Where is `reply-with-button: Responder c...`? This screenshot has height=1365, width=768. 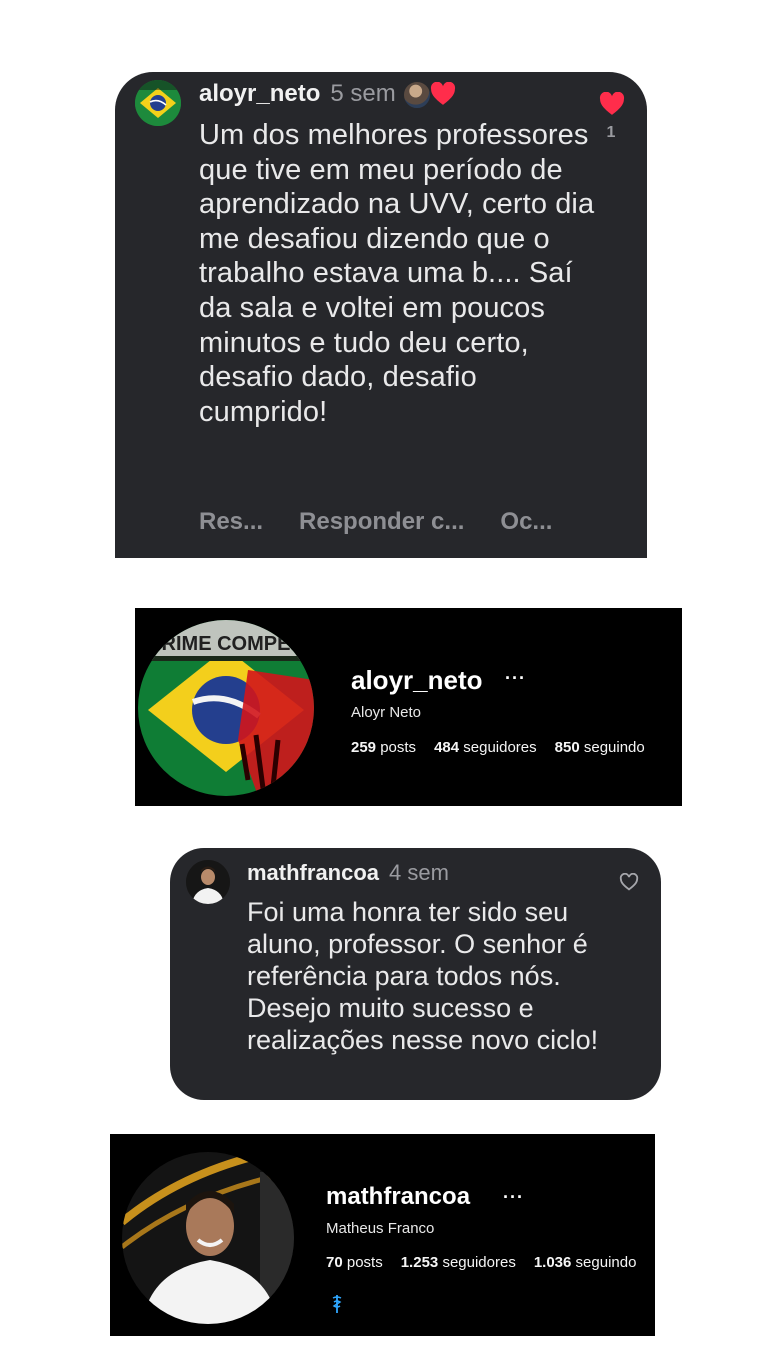 reply-with-button: Responder c... is located at coordinates (381, 522).